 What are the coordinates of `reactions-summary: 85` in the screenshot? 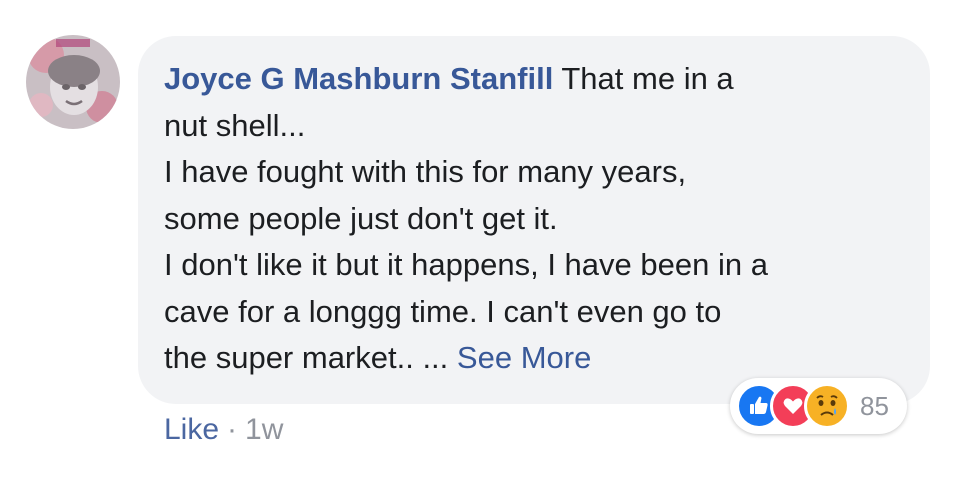 It's located at (818, 406).